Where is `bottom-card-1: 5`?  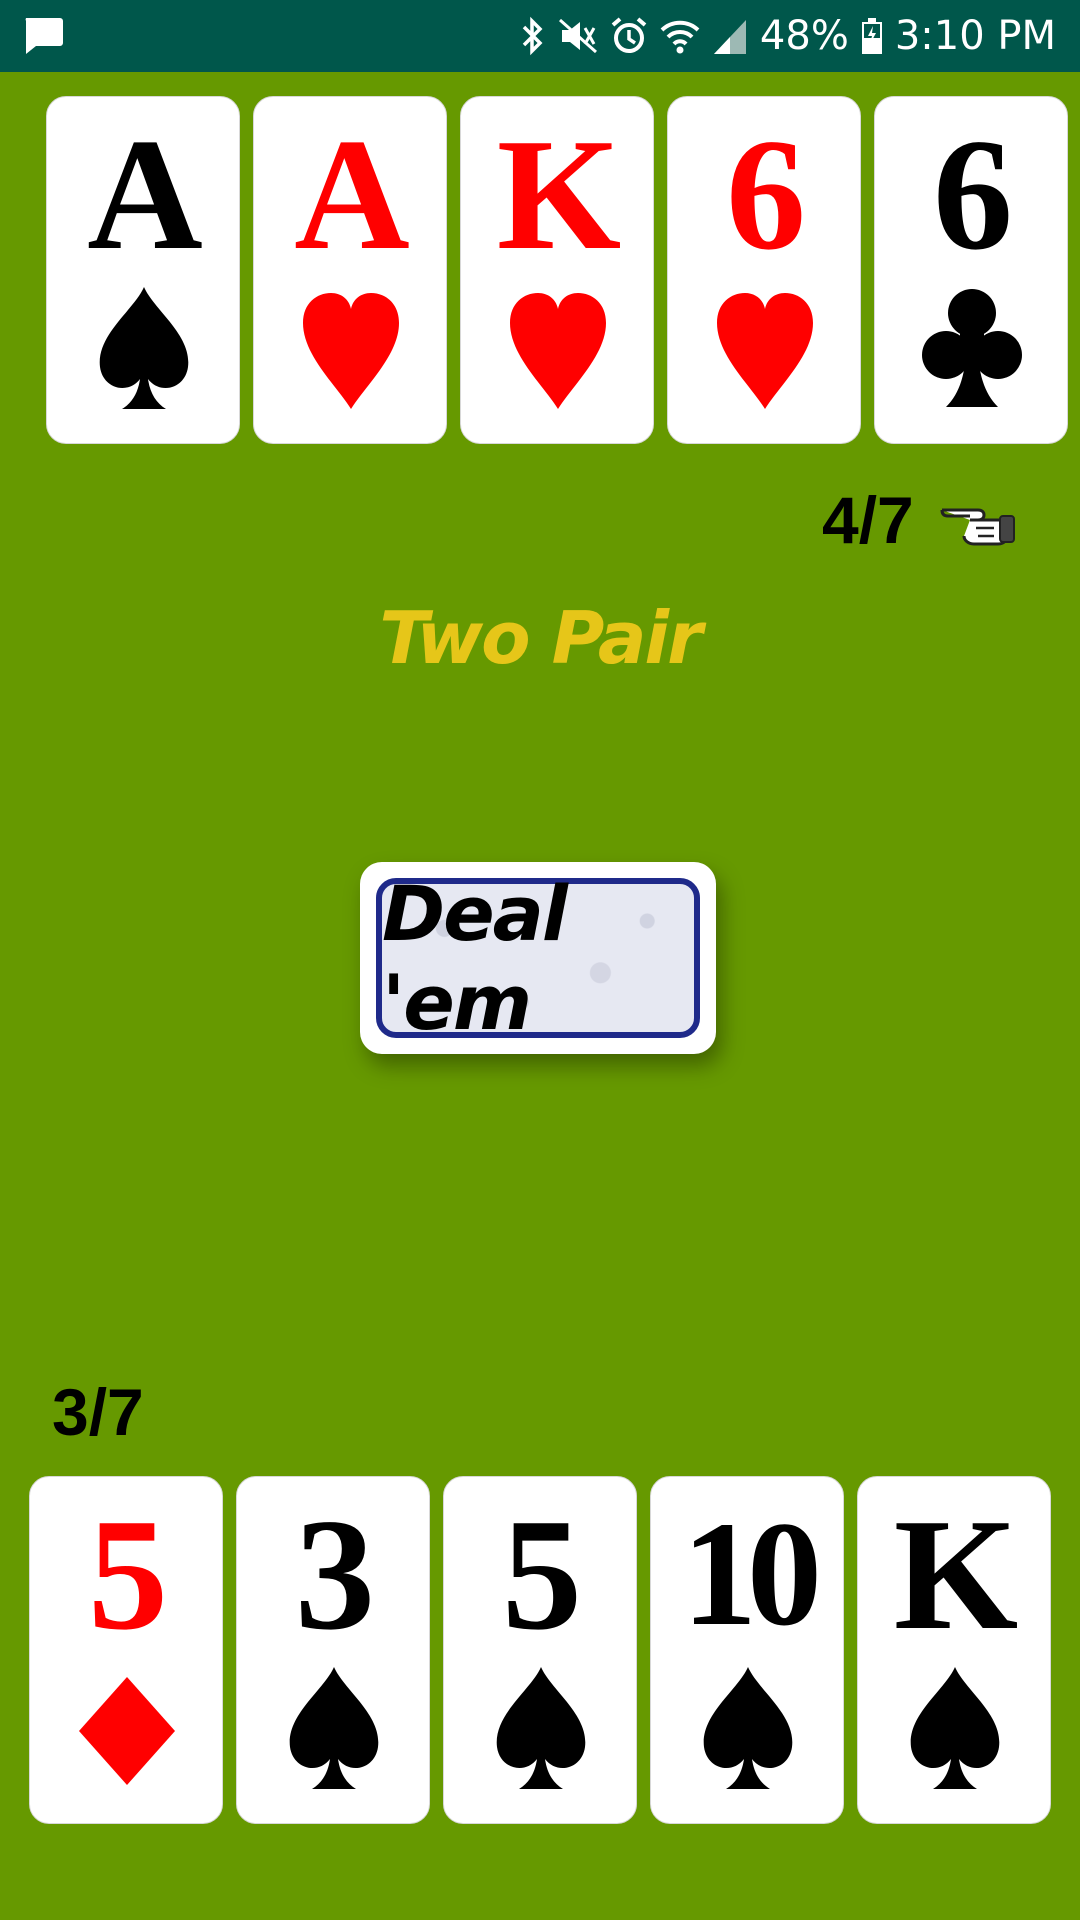 bottom-card-1: 5 is located at coordinates (126, 1650).